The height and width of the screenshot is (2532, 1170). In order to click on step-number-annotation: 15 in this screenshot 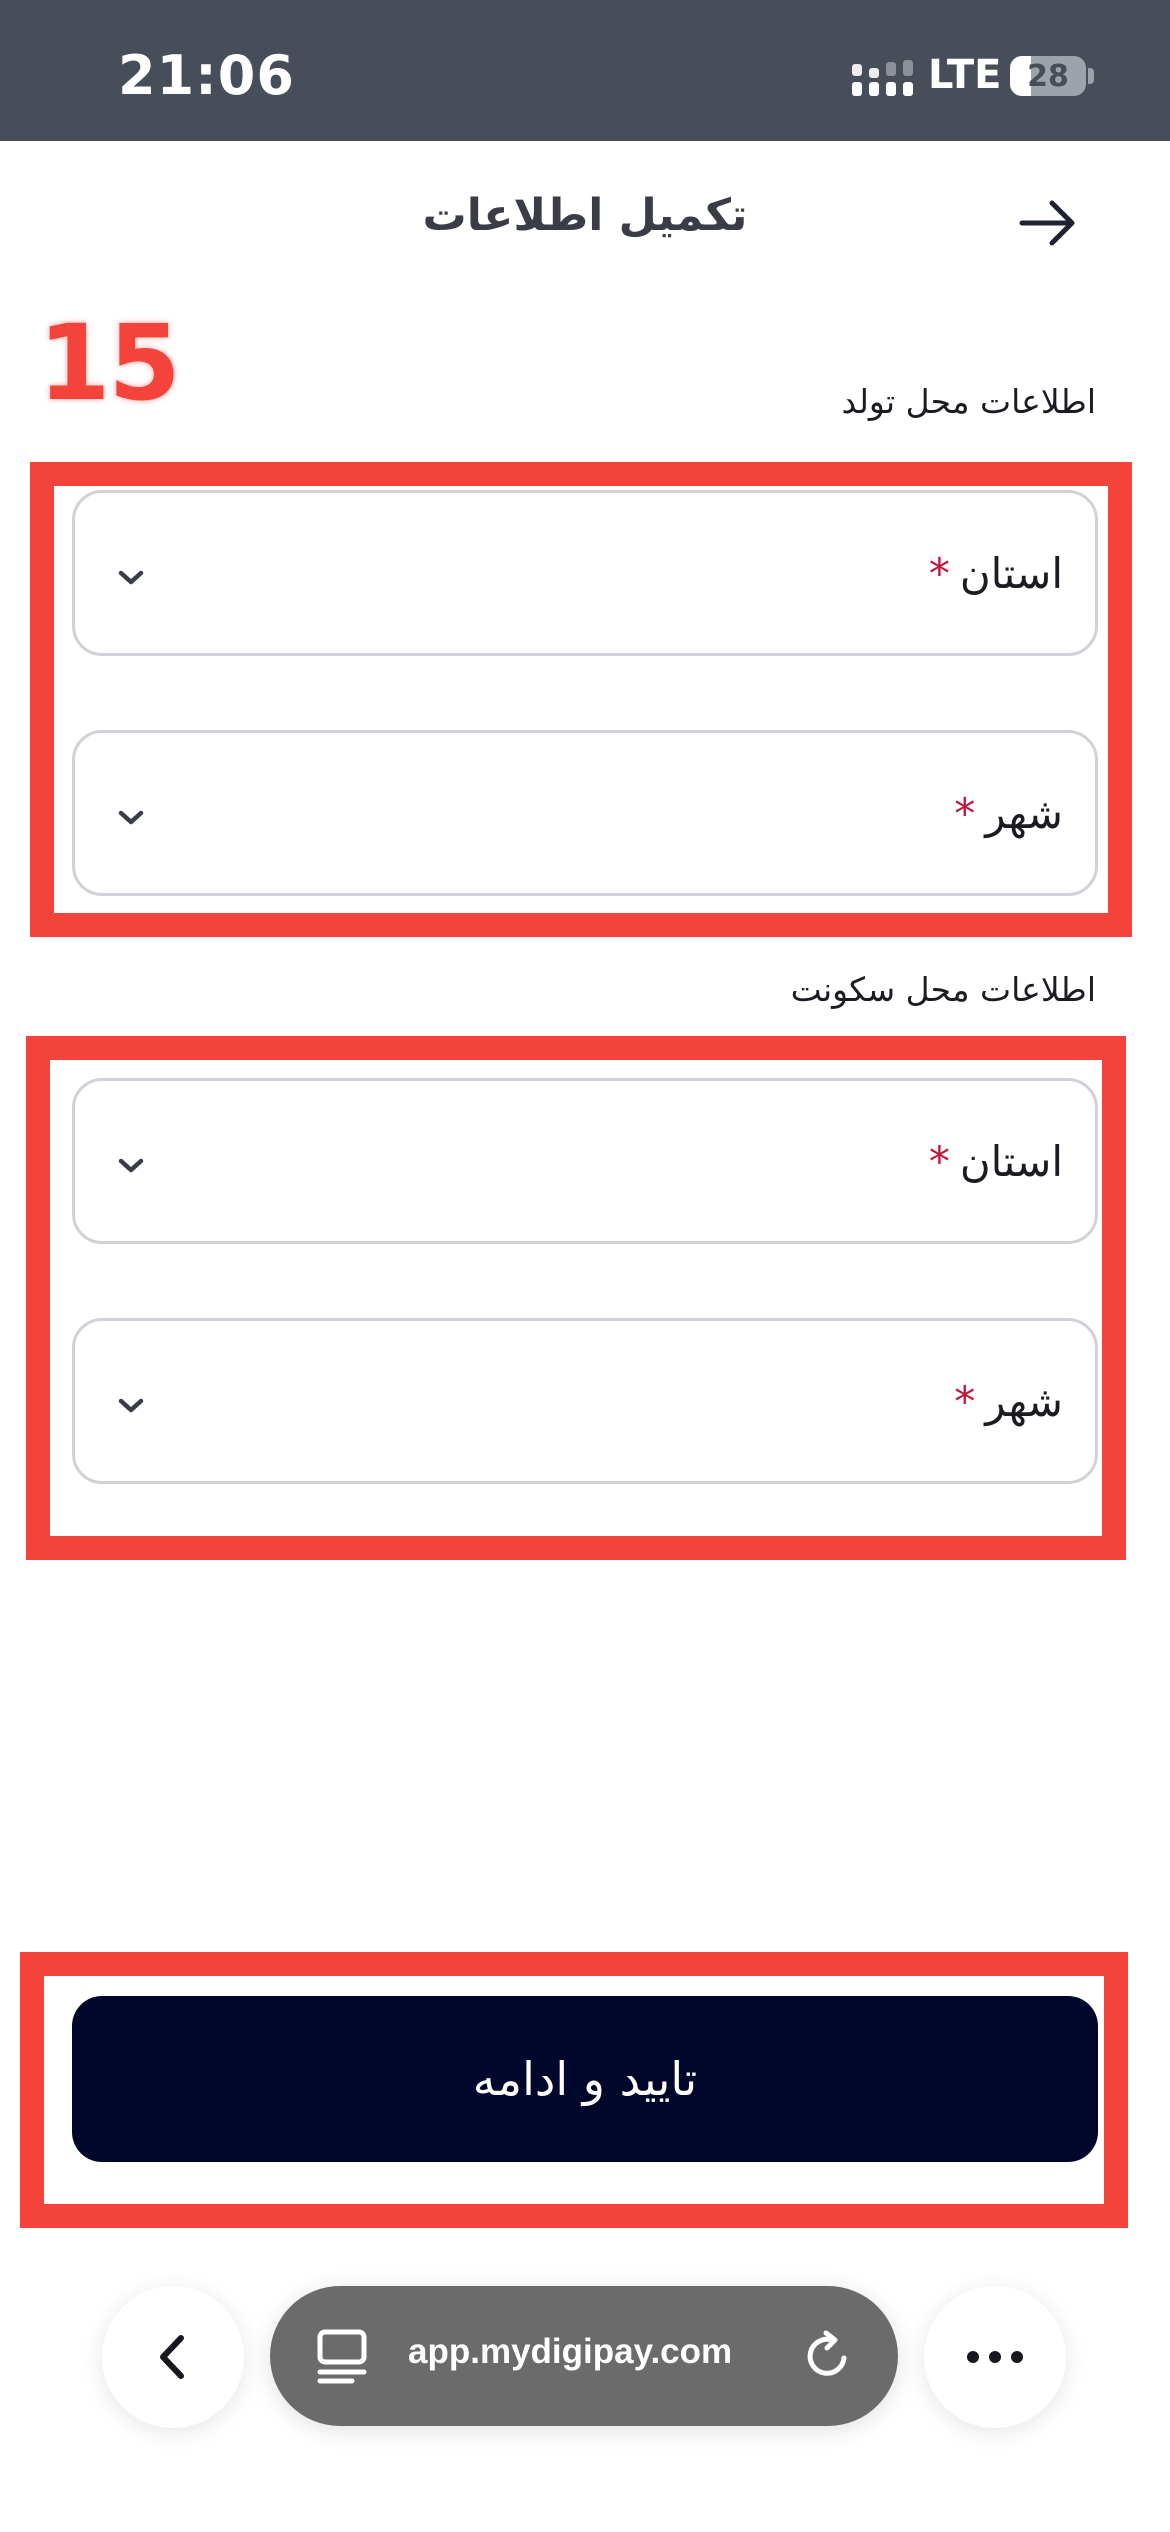, I will do `click(109, 363)`.